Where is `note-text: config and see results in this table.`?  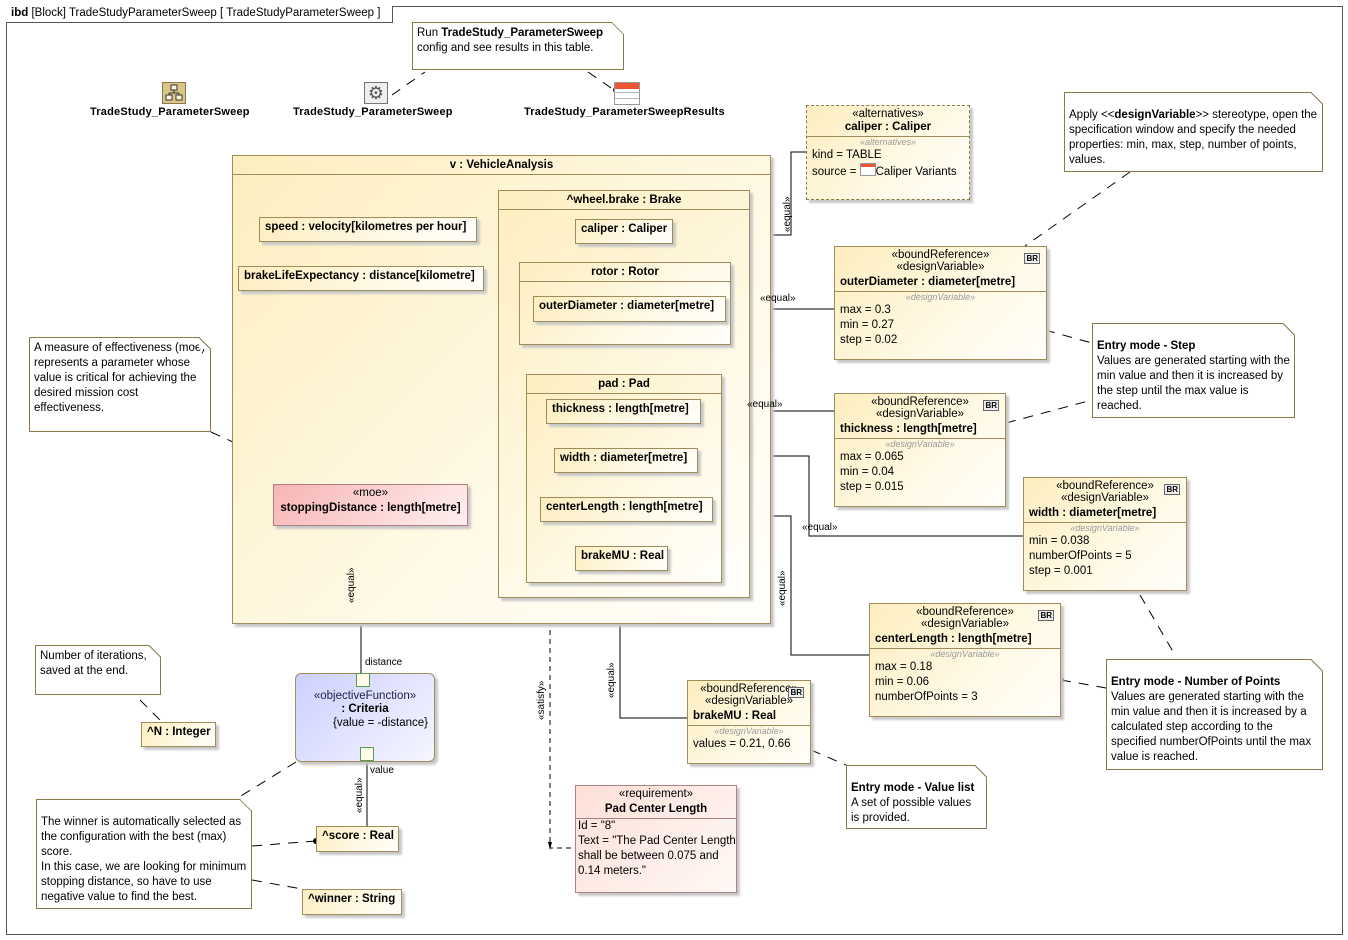 note-text: config and see results in this table. is located at coordinates (505, 48).